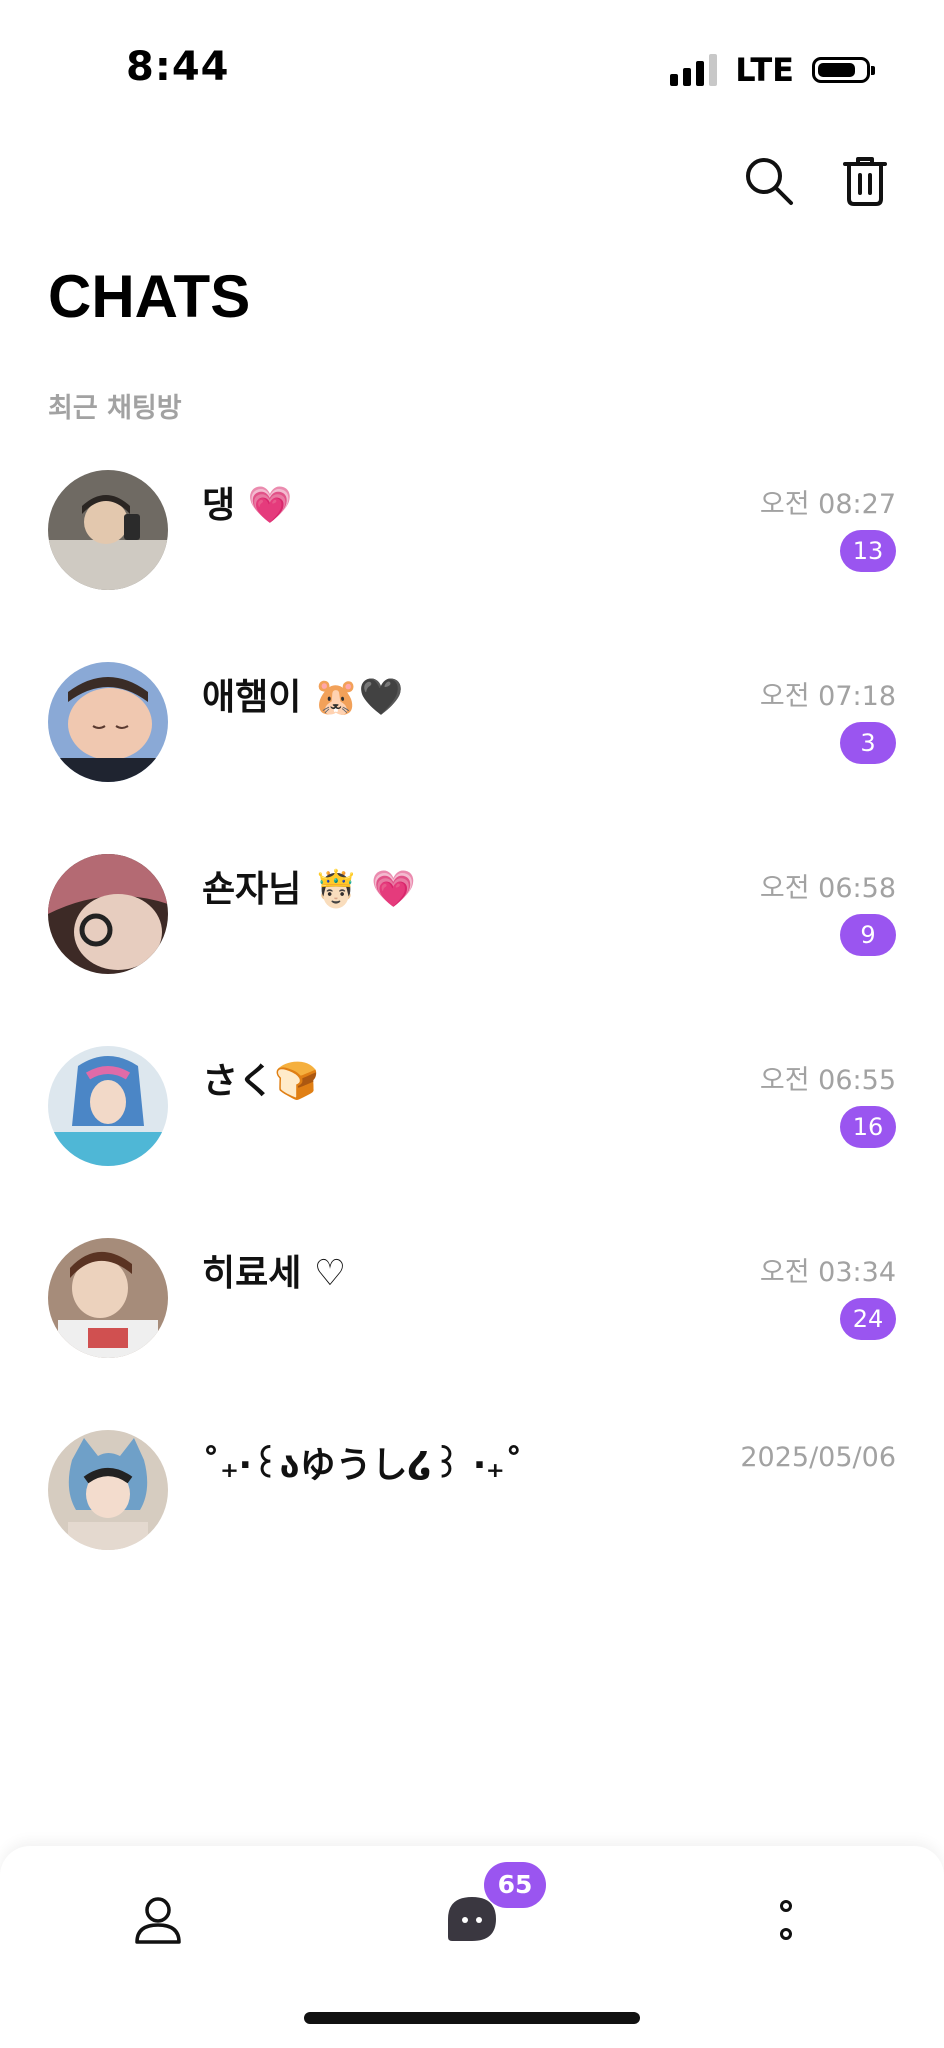  What do you see at coordinates (764, 70) in the screenshot?
I see `network-label: LTE` at bounding box center [764, 70].